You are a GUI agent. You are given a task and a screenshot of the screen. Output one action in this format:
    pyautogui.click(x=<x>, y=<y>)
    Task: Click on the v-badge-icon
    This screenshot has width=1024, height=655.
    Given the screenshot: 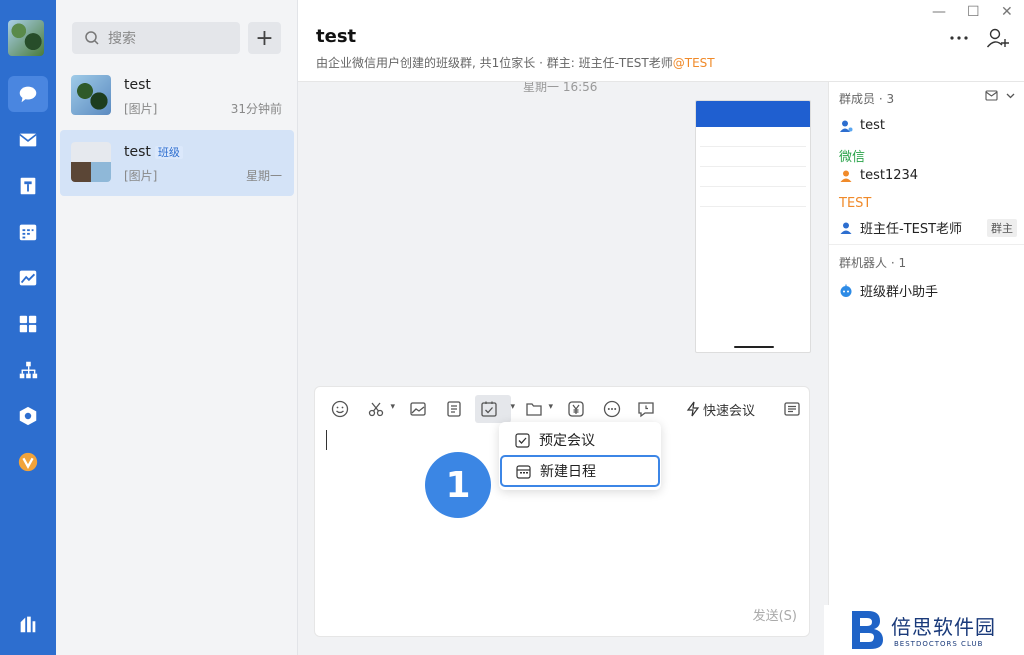 What is the action you would take?
    pyautogui.click(x=28, y=462)
    